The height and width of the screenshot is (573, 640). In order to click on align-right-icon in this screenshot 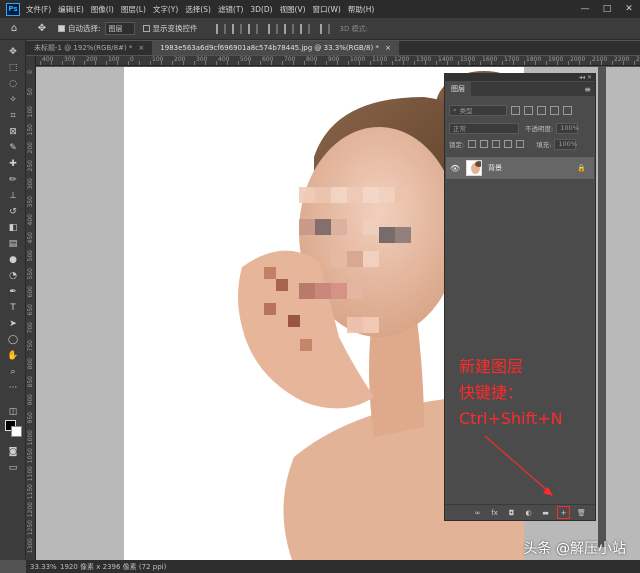, I will do `click(304, 28)`.